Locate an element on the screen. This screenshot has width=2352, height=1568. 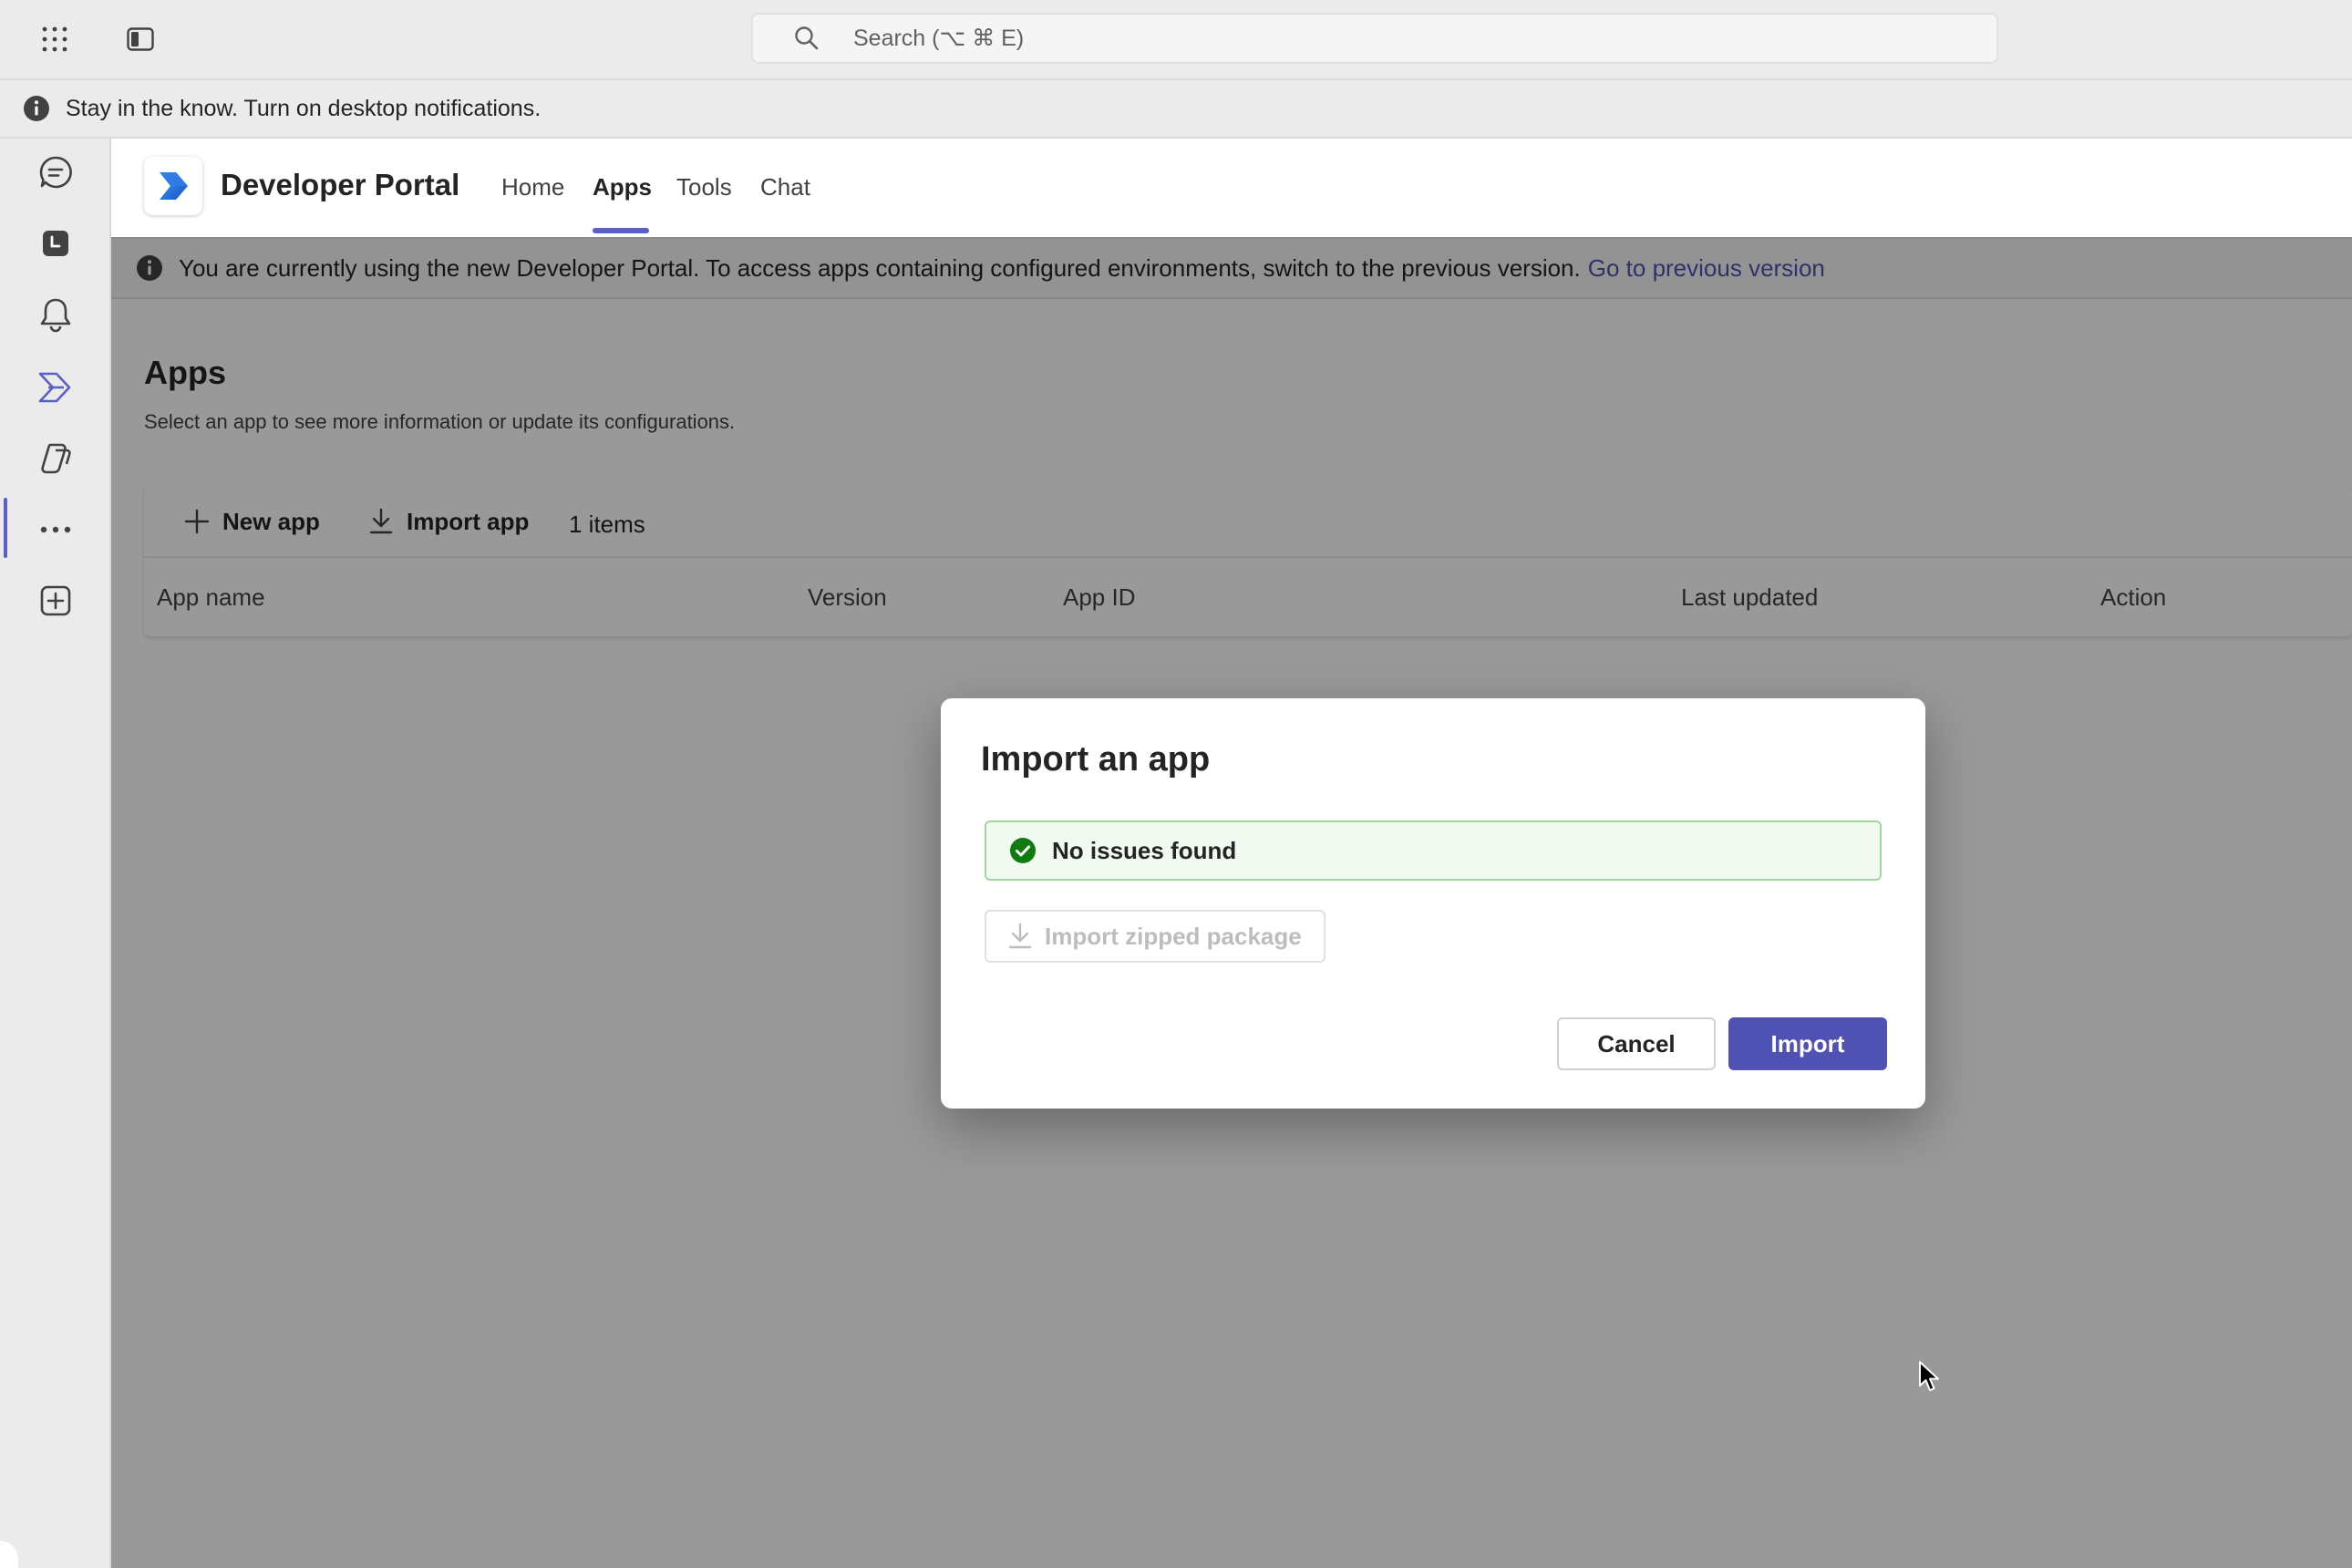
developer-portal-icon is located at coordinates (55, 387).